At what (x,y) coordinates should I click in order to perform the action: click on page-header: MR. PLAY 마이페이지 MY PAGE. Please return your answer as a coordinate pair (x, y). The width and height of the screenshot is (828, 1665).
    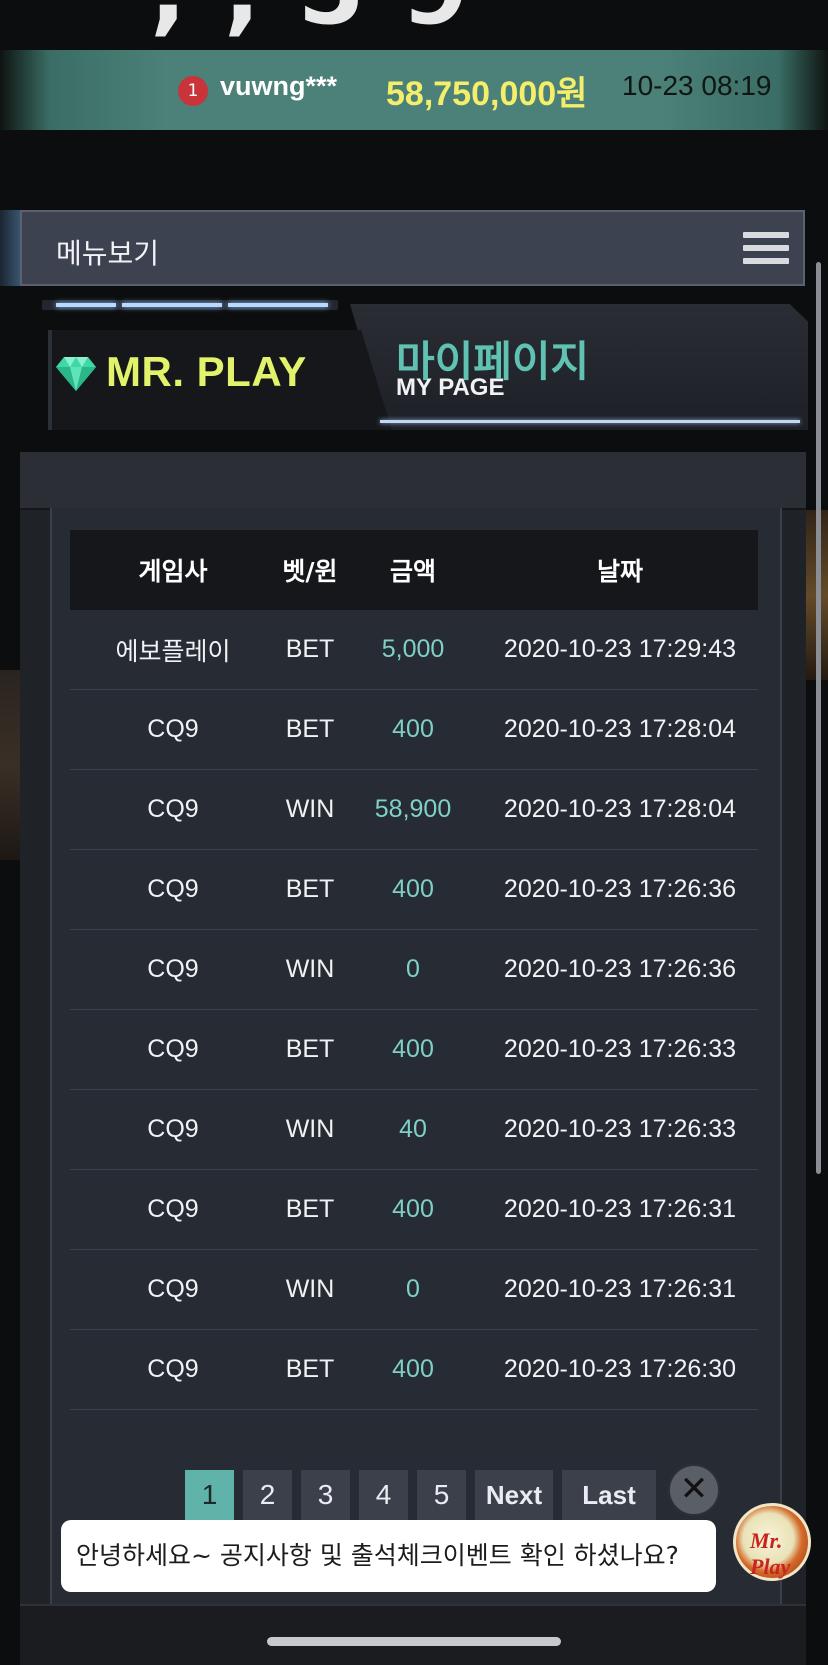
    Looking at the image, I should click on (414, 370).